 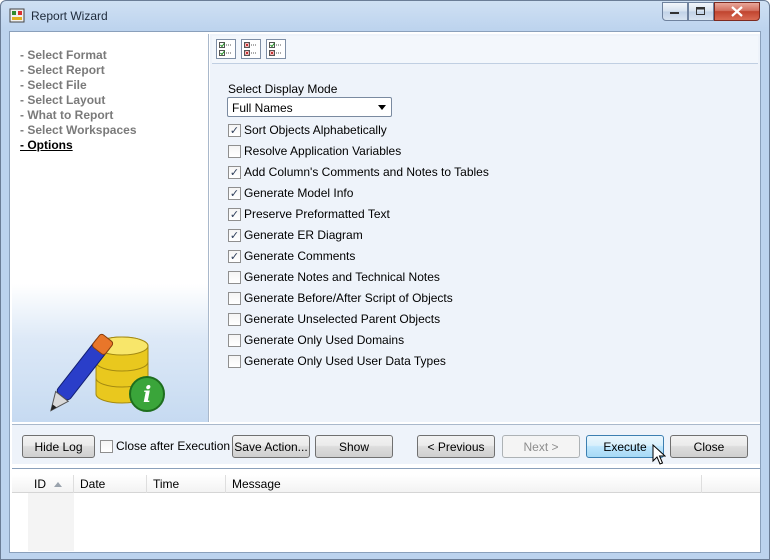 What do you see at coordinates (299, 193) in the screenshot?
I see `option-label: Generate Model Info` at bounding box center [299, 193].